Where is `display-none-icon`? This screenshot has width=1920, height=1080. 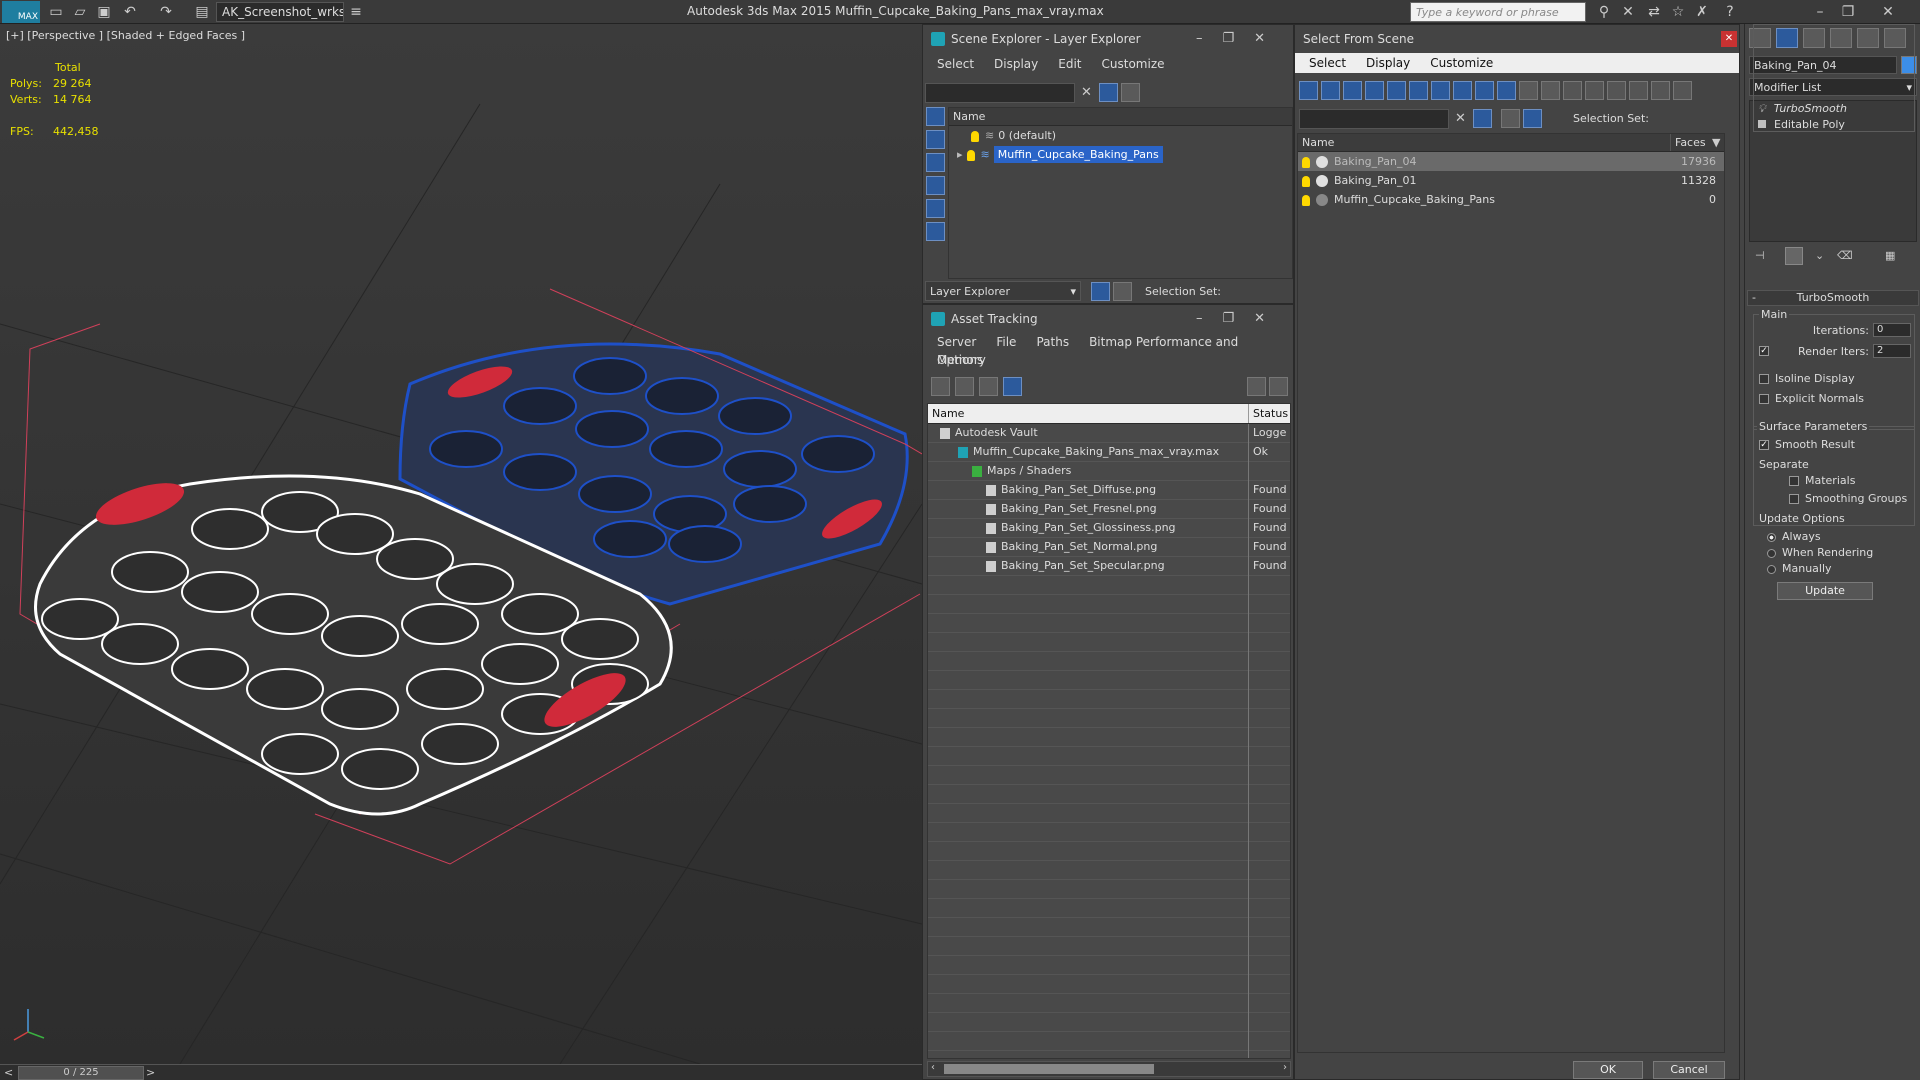 display-none-icon is located at coordinates (1594, 90).